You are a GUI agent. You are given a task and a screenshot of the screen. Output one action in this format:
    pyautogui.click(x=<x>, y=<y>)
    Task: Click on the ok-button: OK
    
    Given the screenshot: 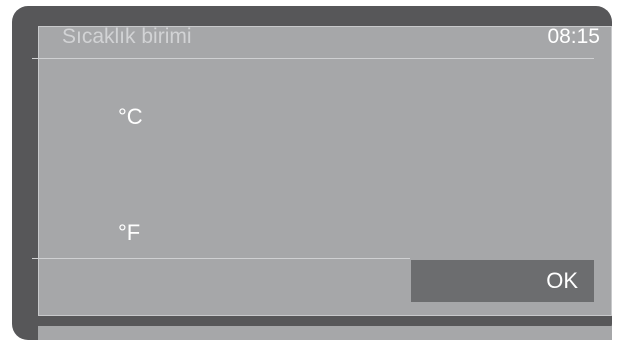 What is the action you would take?
    pyautogui.click(x=502, y=281)
    